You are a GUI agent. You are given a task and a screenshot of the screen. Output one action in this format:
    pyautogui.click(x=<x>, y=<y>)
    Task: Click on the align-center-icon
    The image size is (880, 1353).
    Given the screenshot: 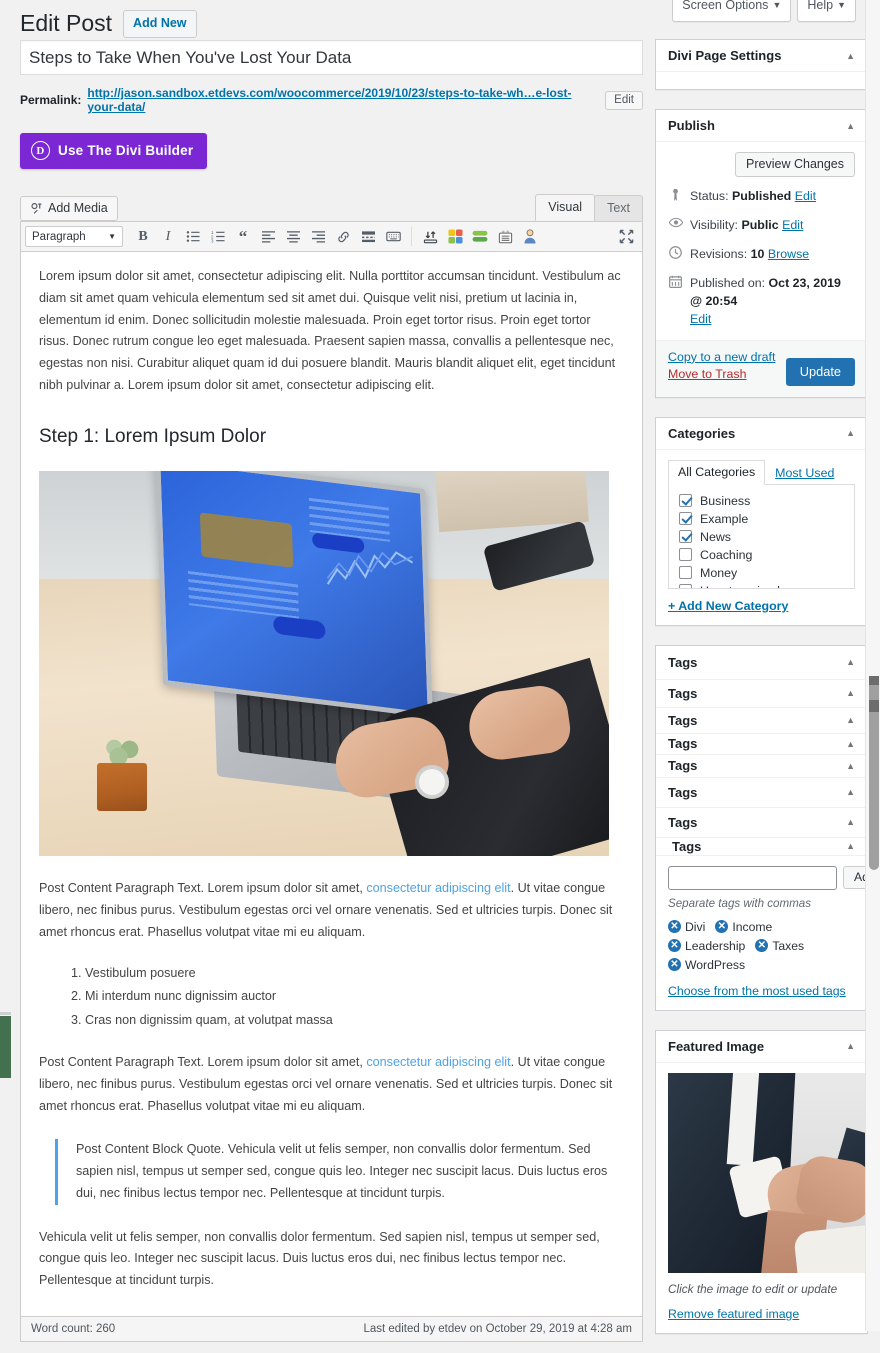 What is the action you would take?
    pyautogui.click(x=293, y=237)
    